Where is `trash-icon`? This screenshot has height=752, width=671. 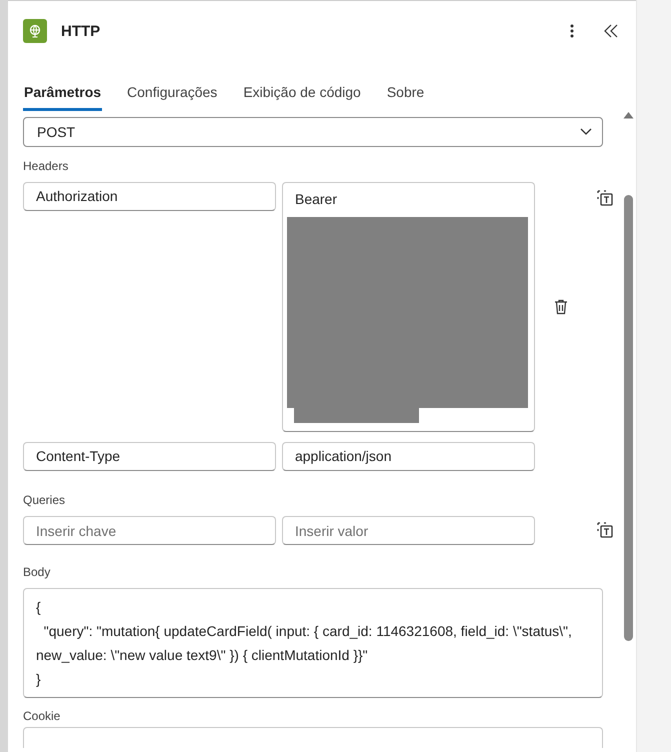
trash-icon is located at coordinates (561, 307).